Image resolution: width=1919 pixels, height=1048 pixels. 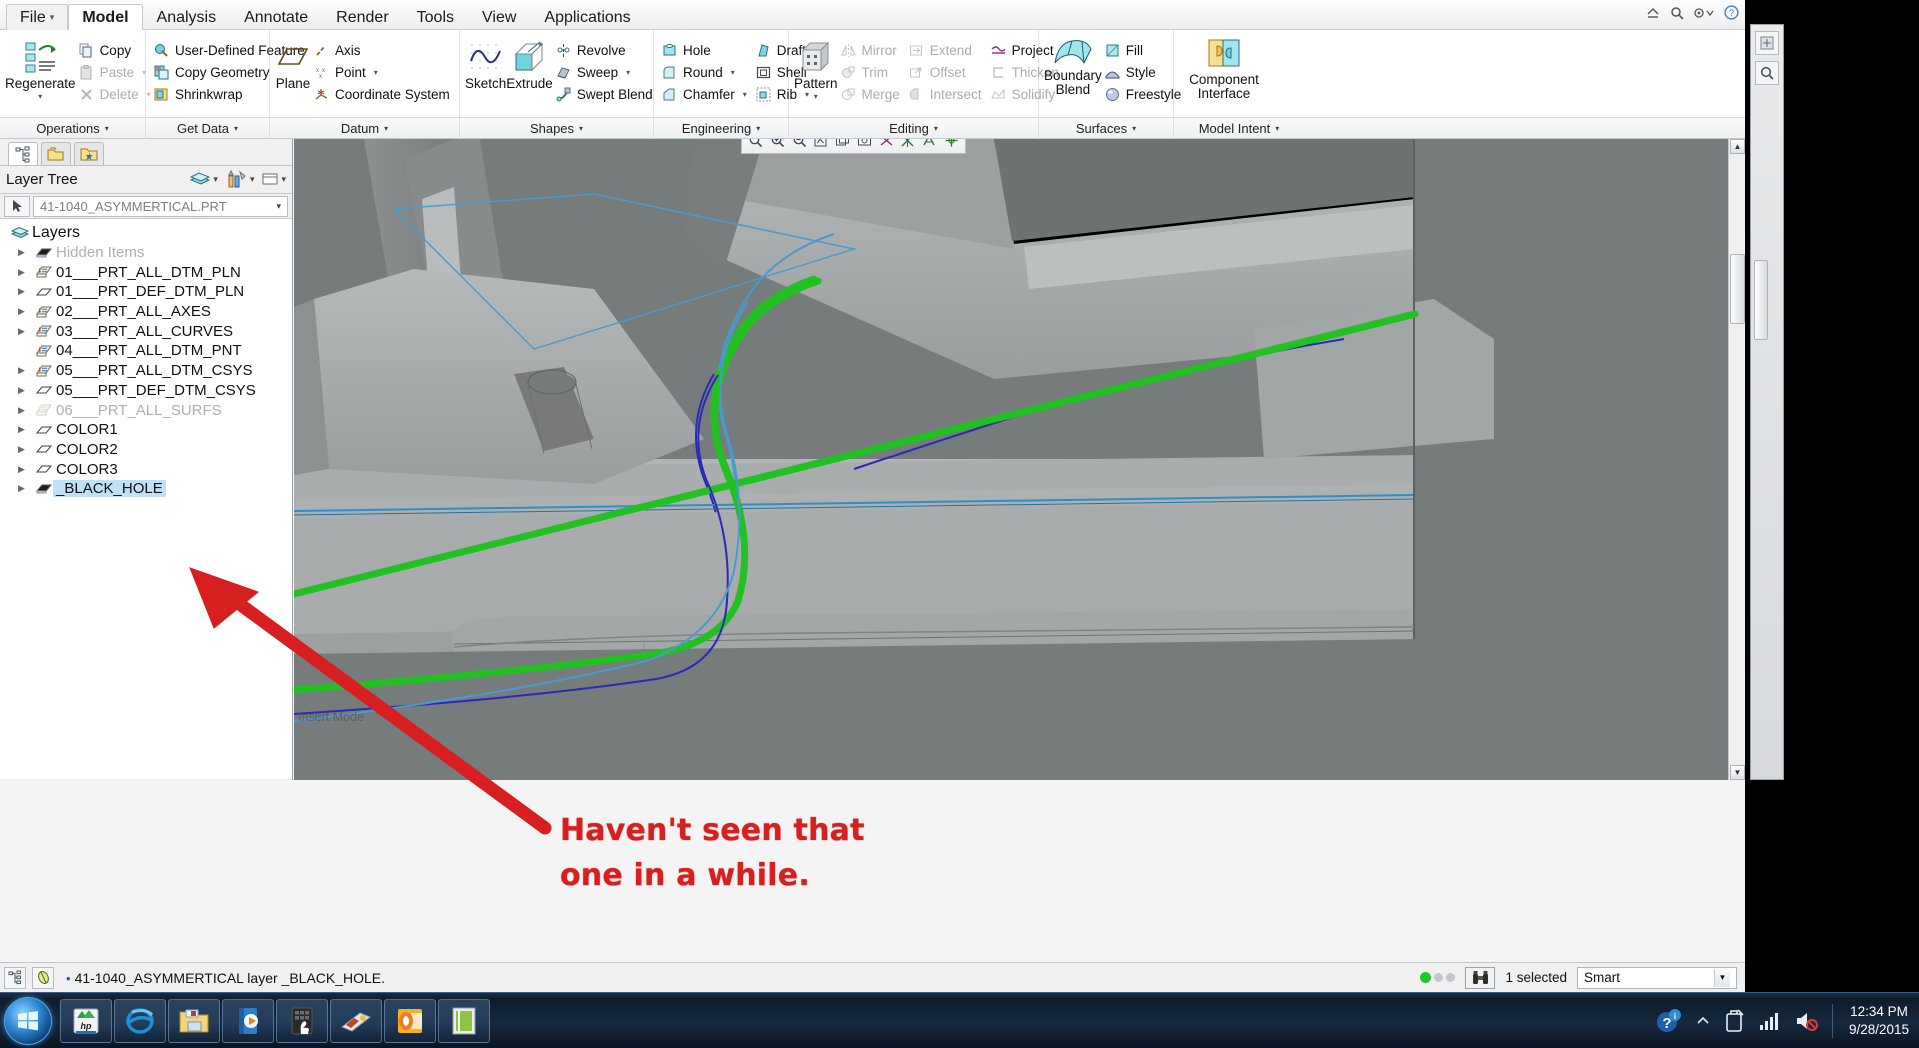 I want to click on tree-row-layers: Layers, so click(x=146, y=233).